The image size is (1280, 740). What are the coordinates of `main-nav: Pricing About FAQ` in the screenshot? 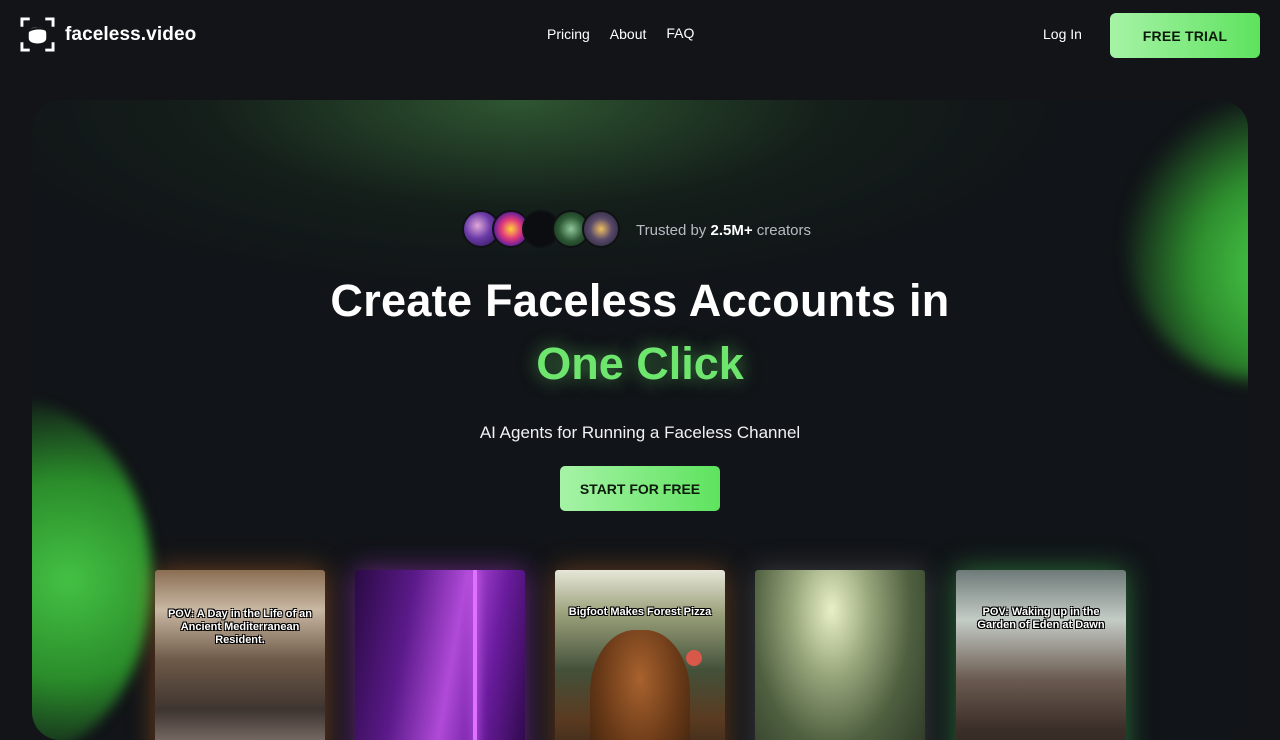 It's located at (620, 33).